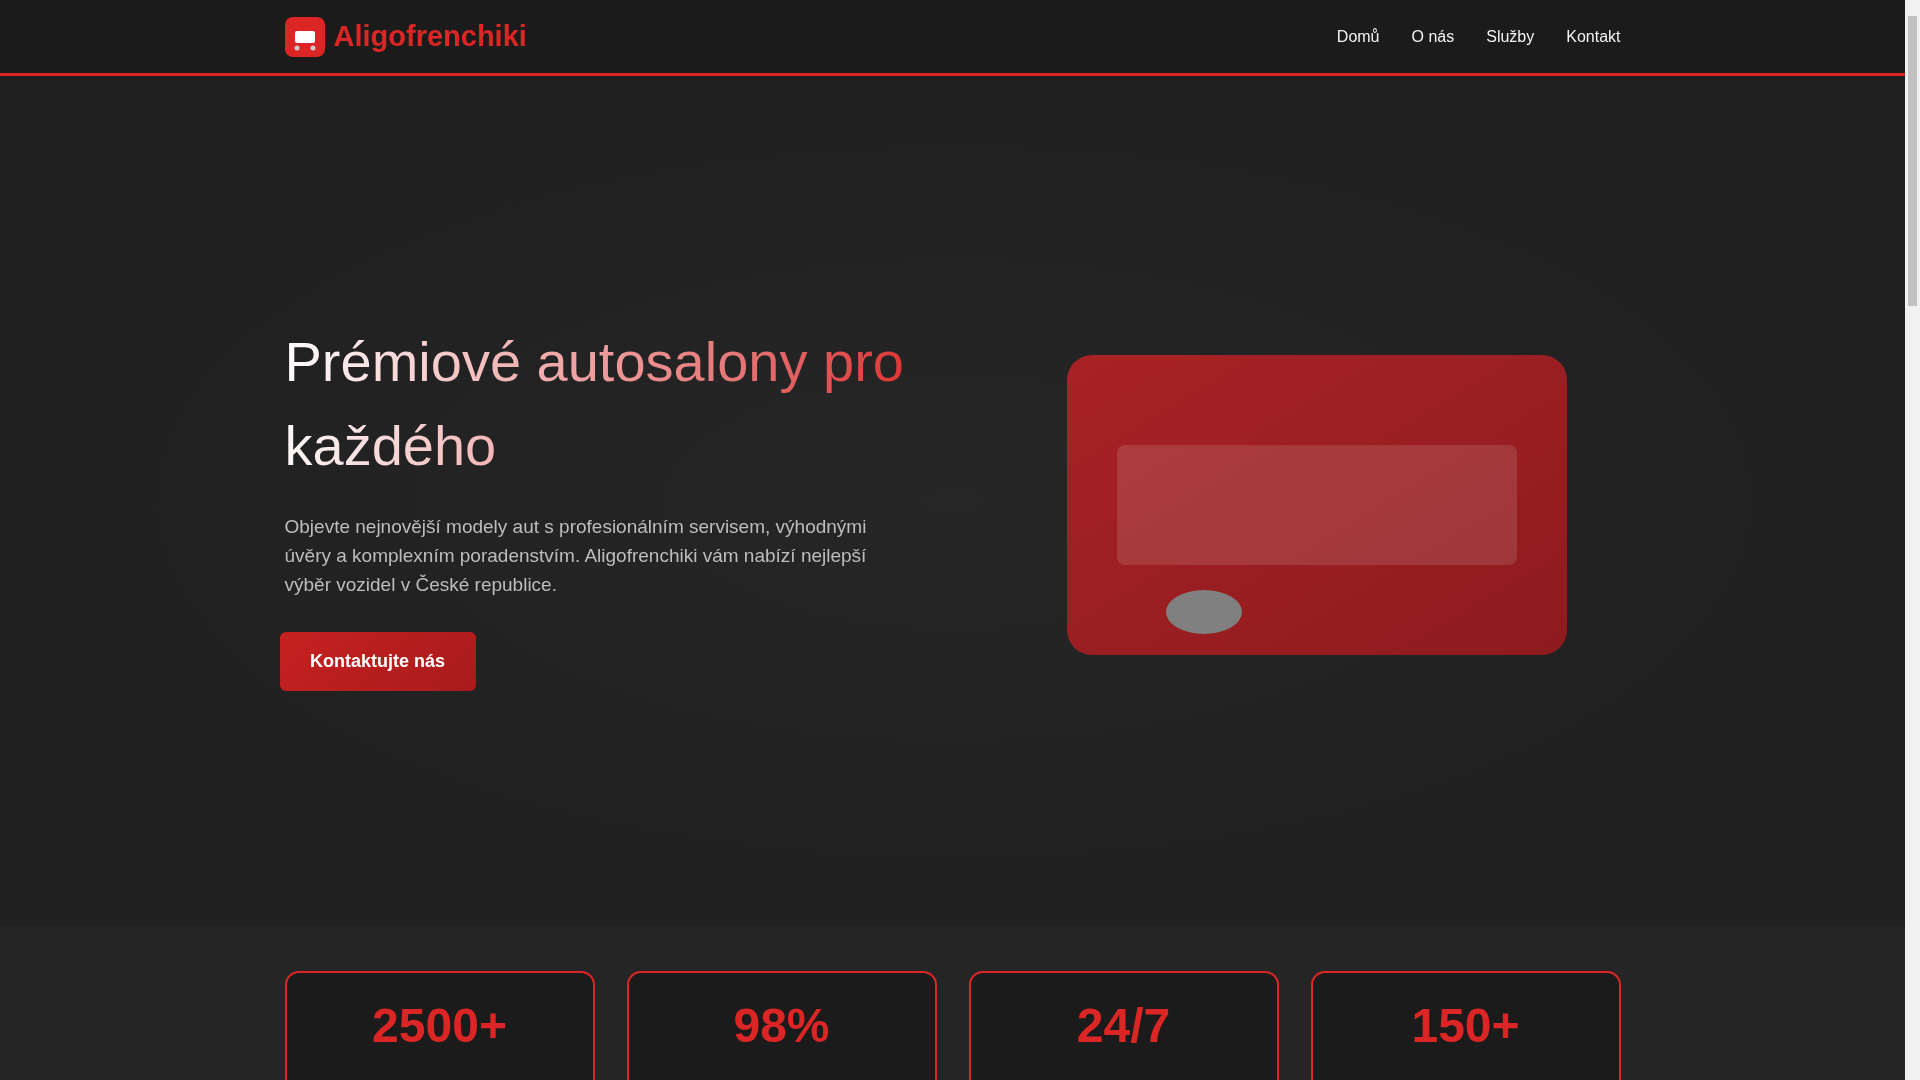 The image size is (1920, 1080). What do you see at coordinates (439, 1026) in the screenshot?
I see `stat-value: 2500+` at bounding box center [439, 1026].